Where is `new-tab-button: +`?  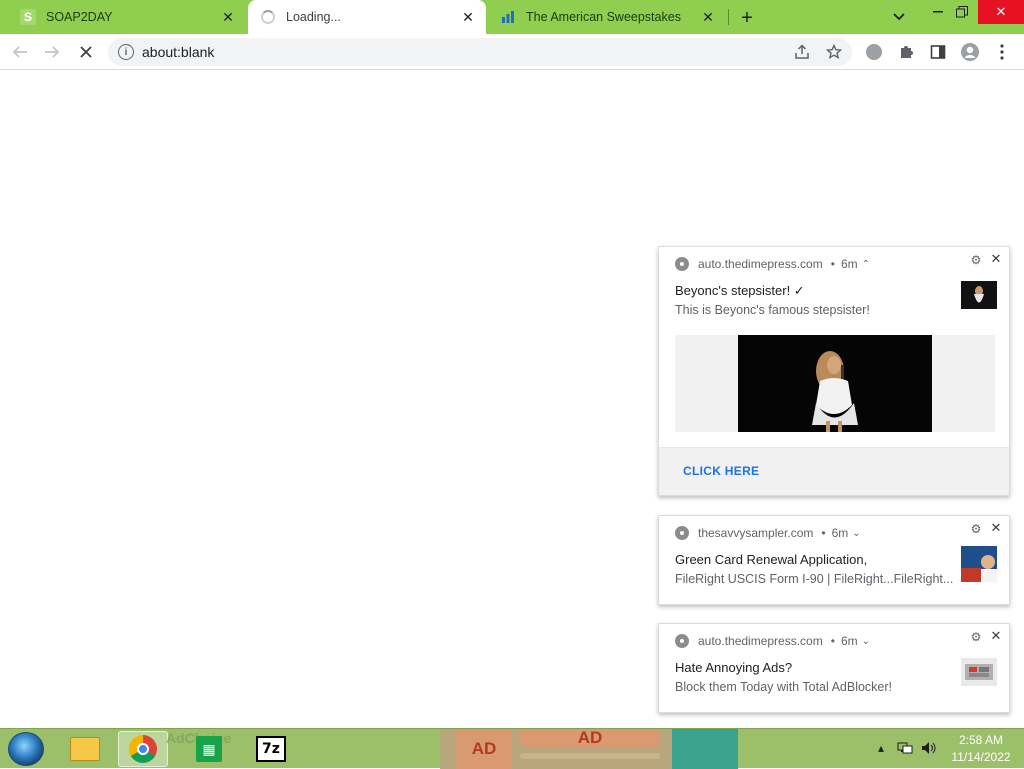
new-tab-button: + is located at coordinates (747, 18).